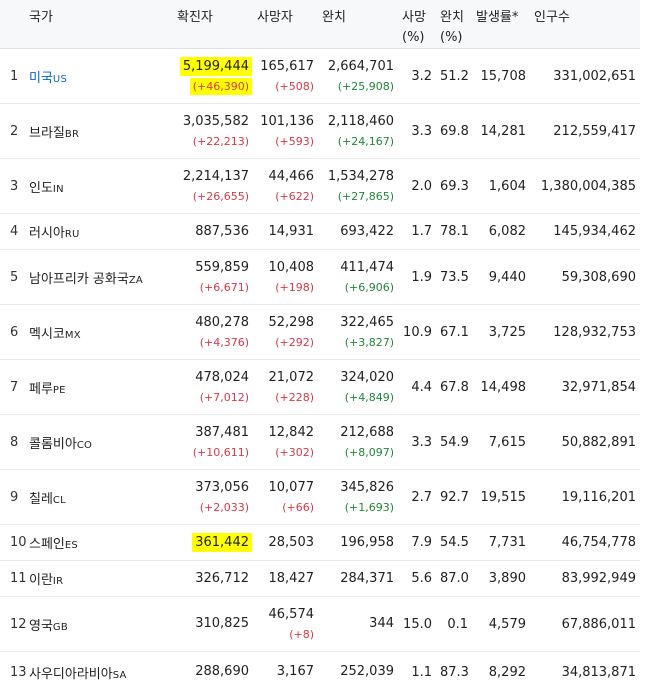 The image size is (645, 693). Describe the element at coordinates (119, 675) in the screenshot. I see `country-code: SA` at that location.